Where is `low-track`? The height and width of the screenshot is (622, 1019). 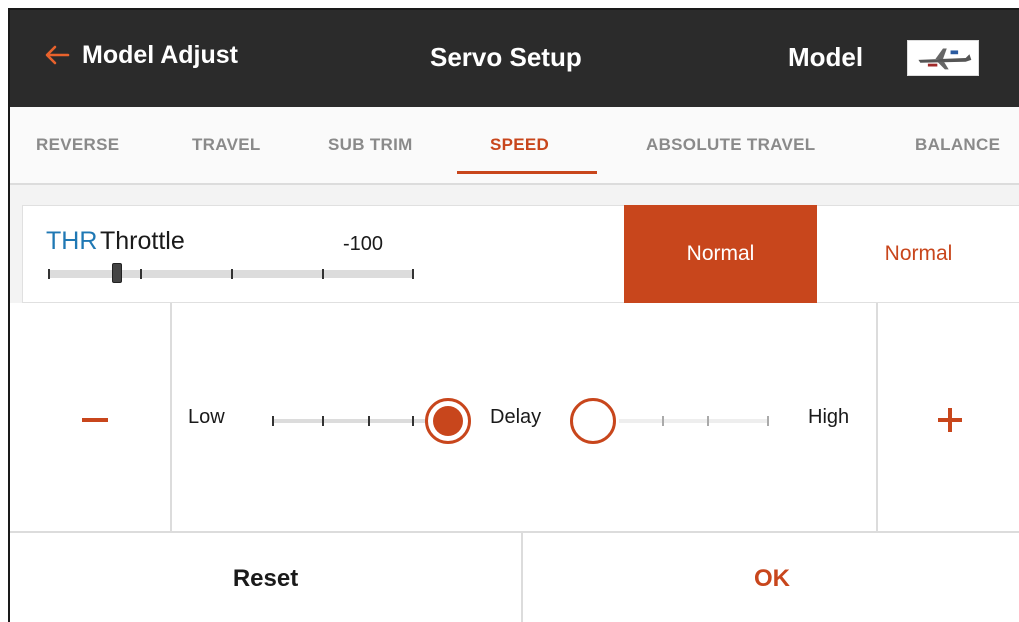
low-track is located at coordinates (352, 421).